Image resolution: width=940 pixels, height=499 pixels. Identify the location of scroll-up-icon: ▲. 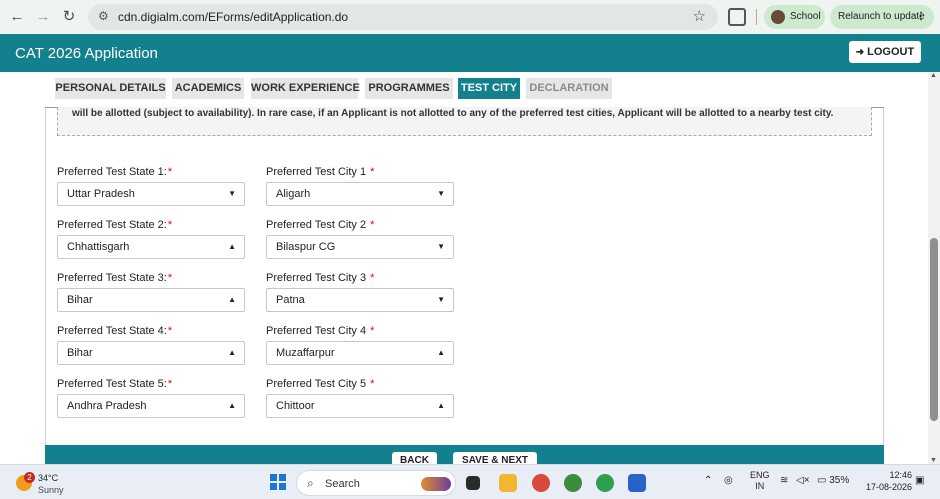
(933, 75).